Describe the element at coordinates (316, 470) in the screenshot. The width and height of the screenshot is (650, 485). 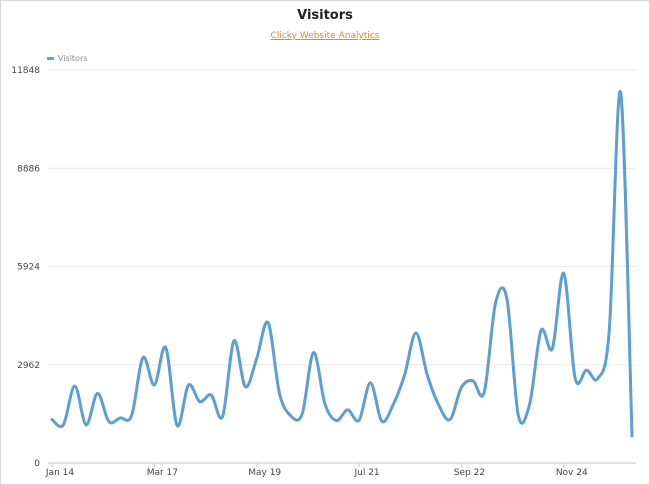
I see `x-axis: Jan 14 Mar 17 May 19 Jul 21 Sep 22 Nov 24` at that location.